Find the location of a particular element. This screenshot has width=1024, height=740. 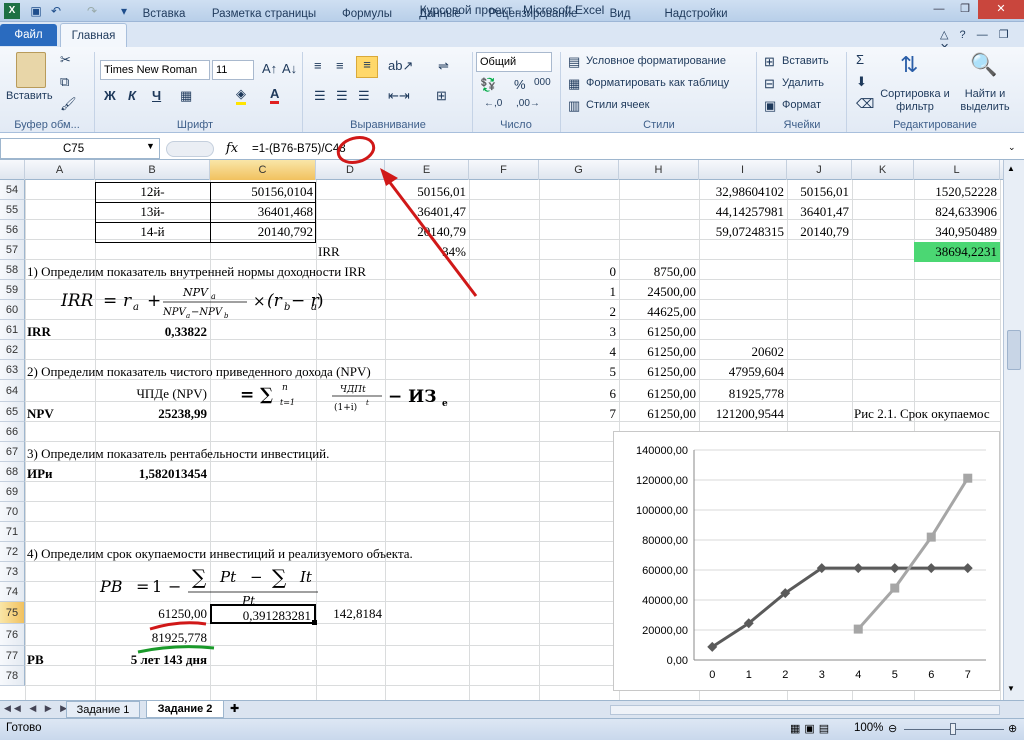

cell-J56: 20140,79 is located at coordinates (819, 232).